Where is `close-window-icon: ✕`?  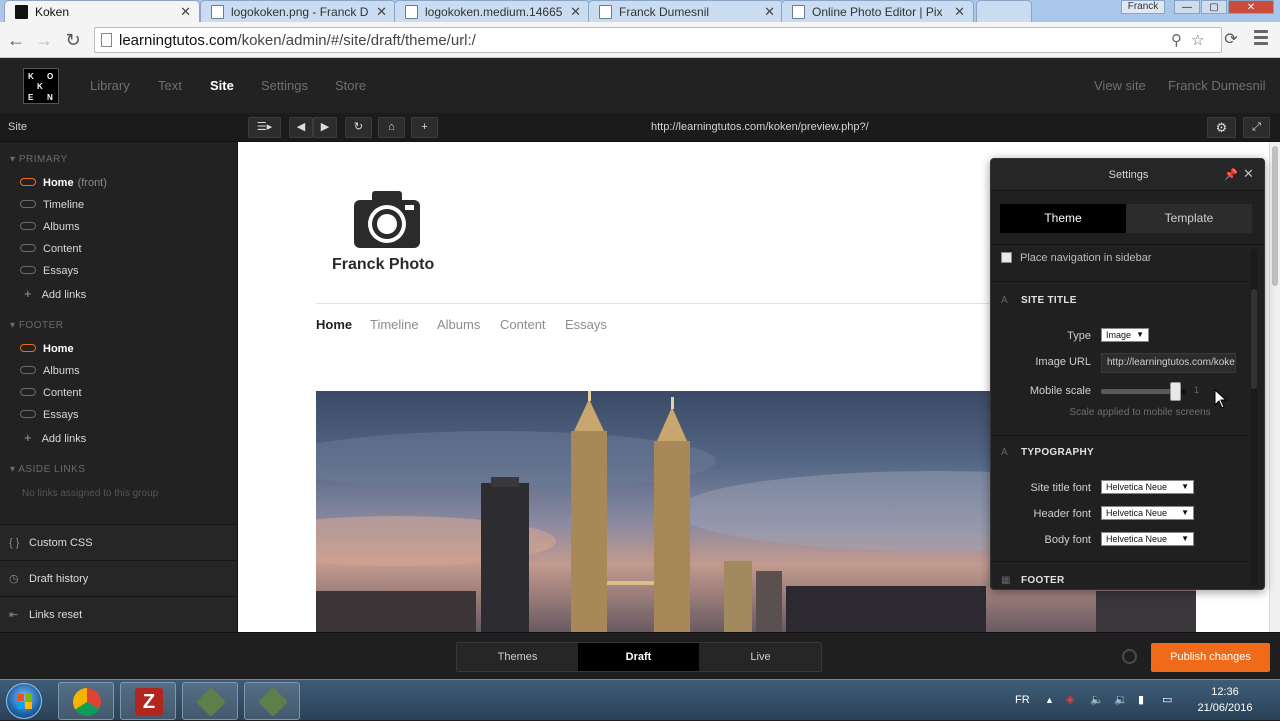
close-window-icon: ✕ is located at coordinates (1251, 7).